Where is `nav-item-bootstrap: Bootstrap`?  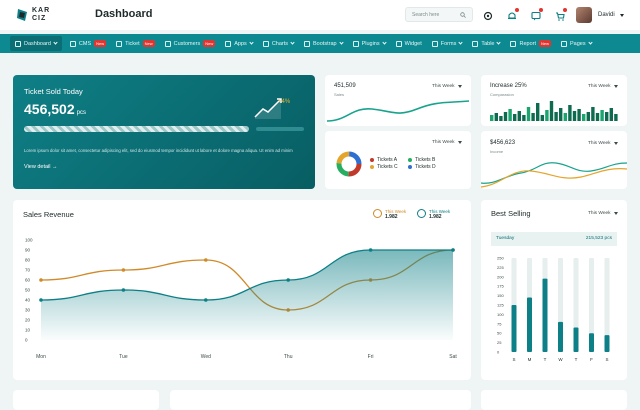
nav-item-bootstrap: Bootstrap is located at coordinates (323, 43).